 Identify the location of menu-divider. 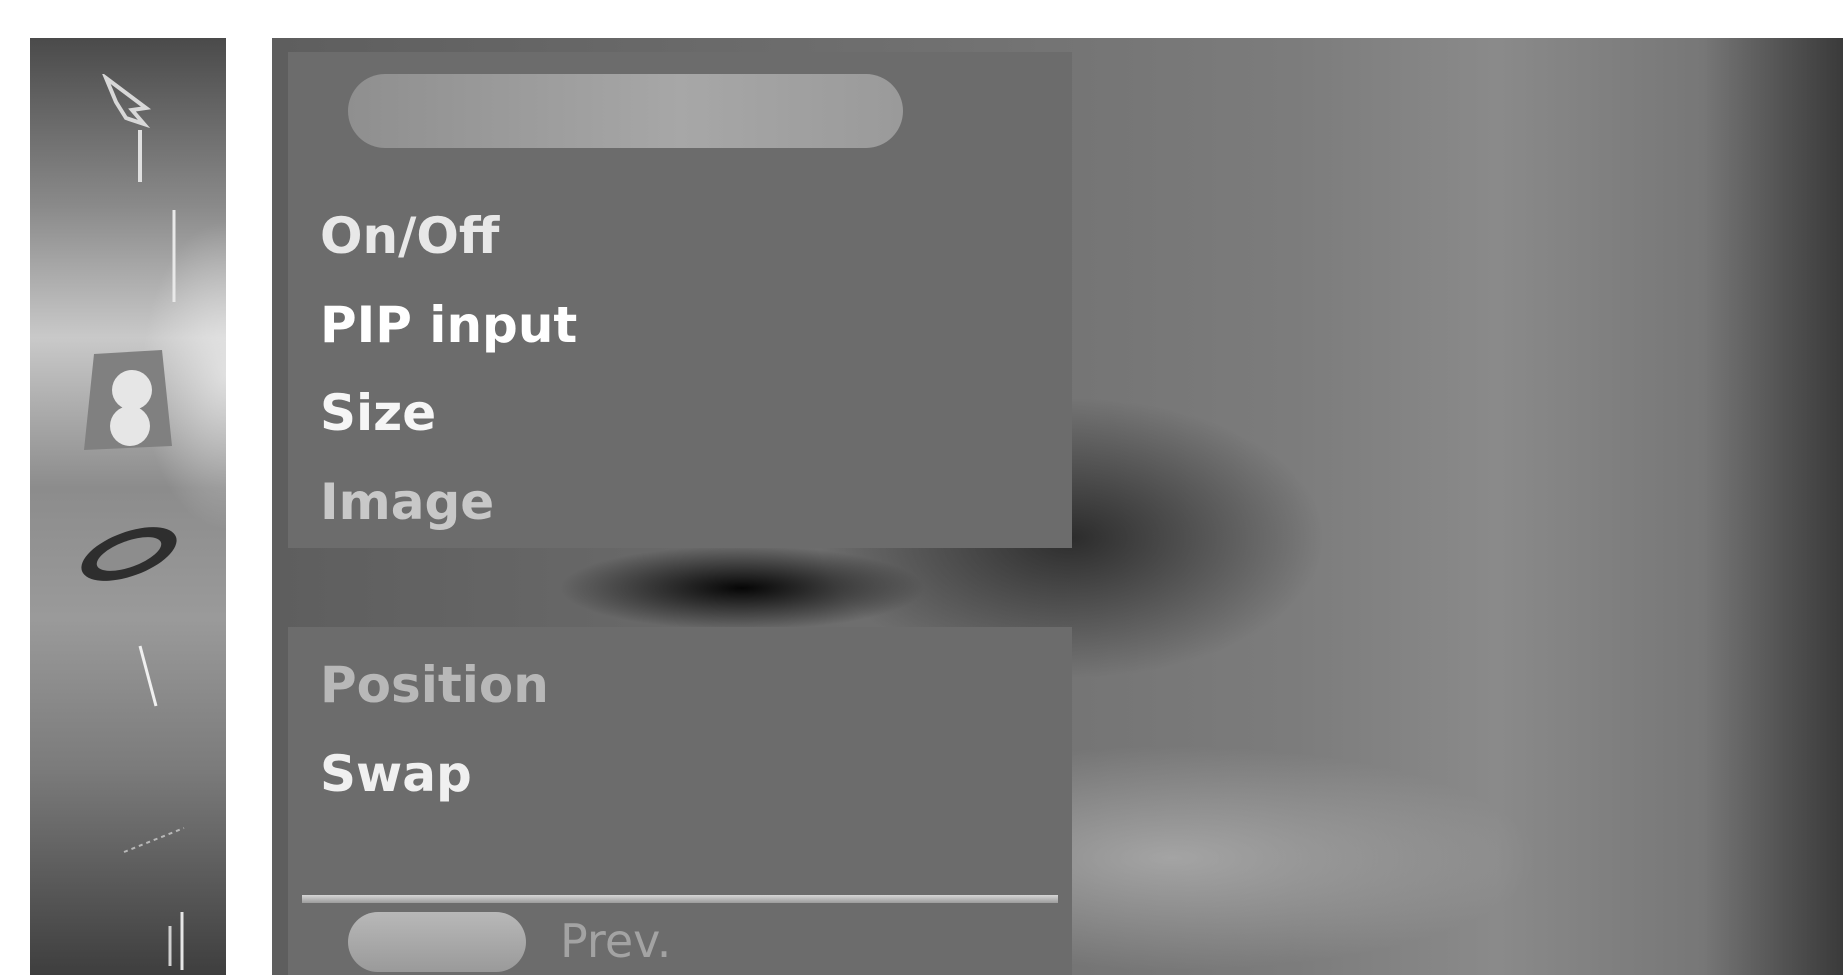
(680, 899).